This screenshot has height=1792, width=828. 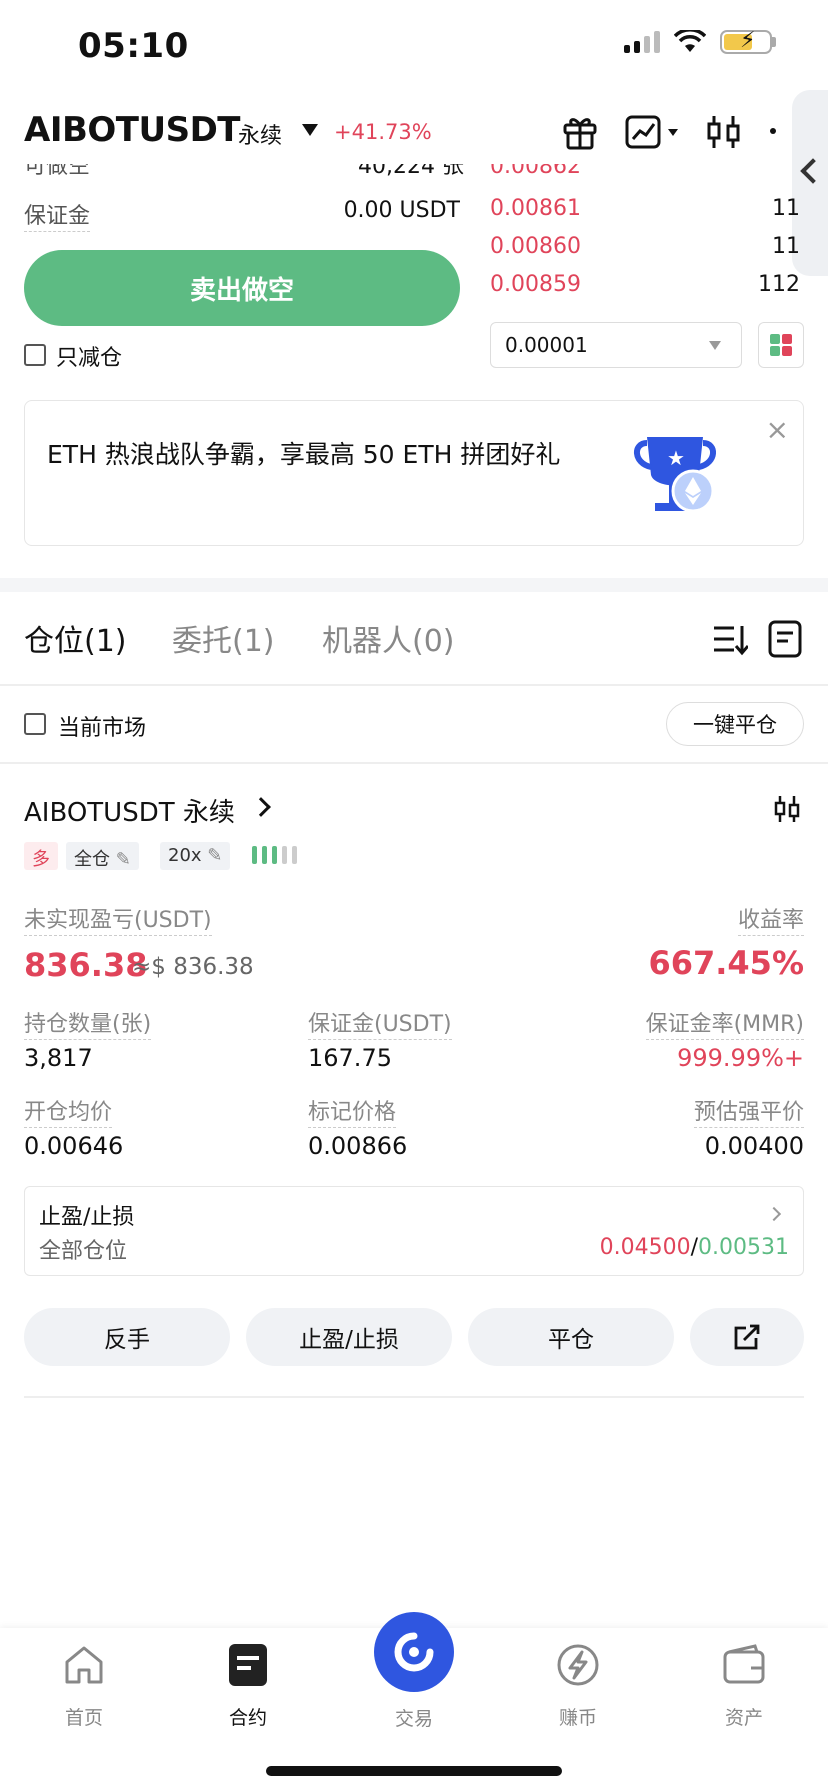 What do you see at coordinates (87, 1217) in the screenshot?
I see `tpsl-title: 止盈/止损` at bounding box center [87, 1217].